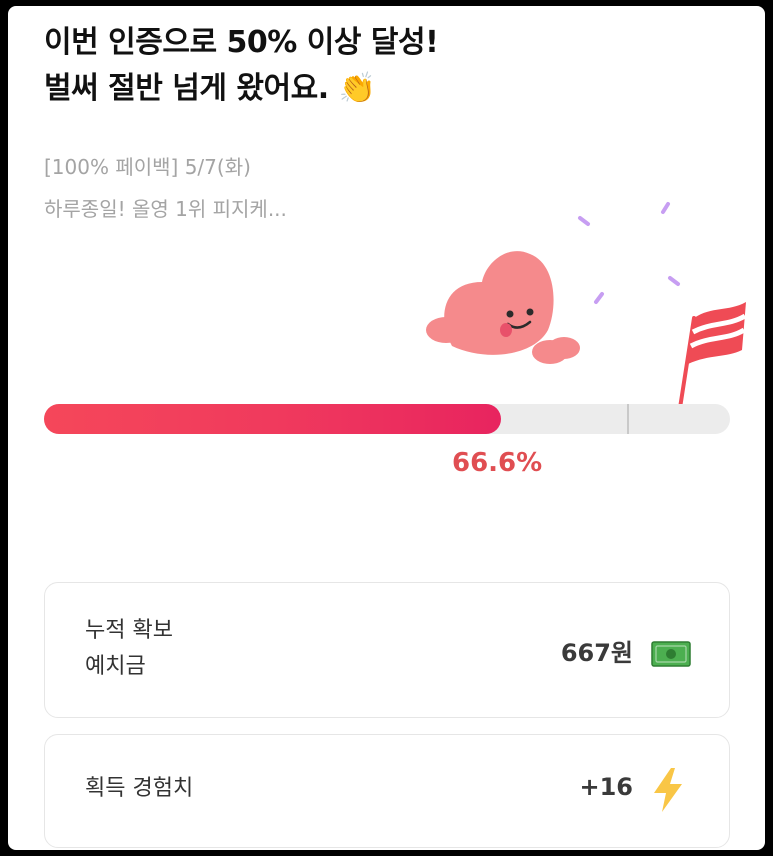  What do you see at coordinates (186, 88) in the screenshot?
I see `headline-line-2-text: 벌써 절반 넘게 왔어요.` at bounding box center [186, 88].